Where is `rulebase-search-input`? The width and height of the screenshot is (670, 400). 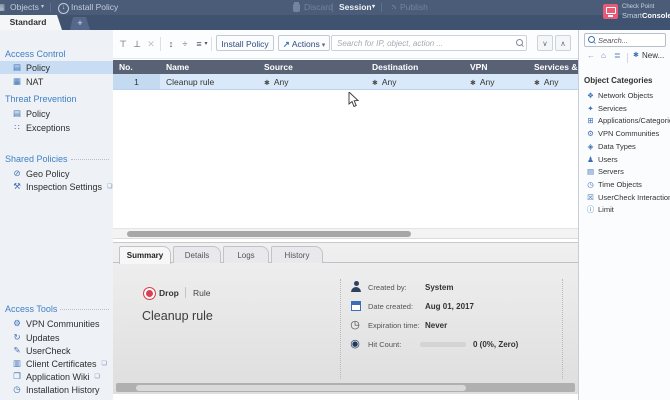 rulebase-search-input is located at coordinates (429, 43).